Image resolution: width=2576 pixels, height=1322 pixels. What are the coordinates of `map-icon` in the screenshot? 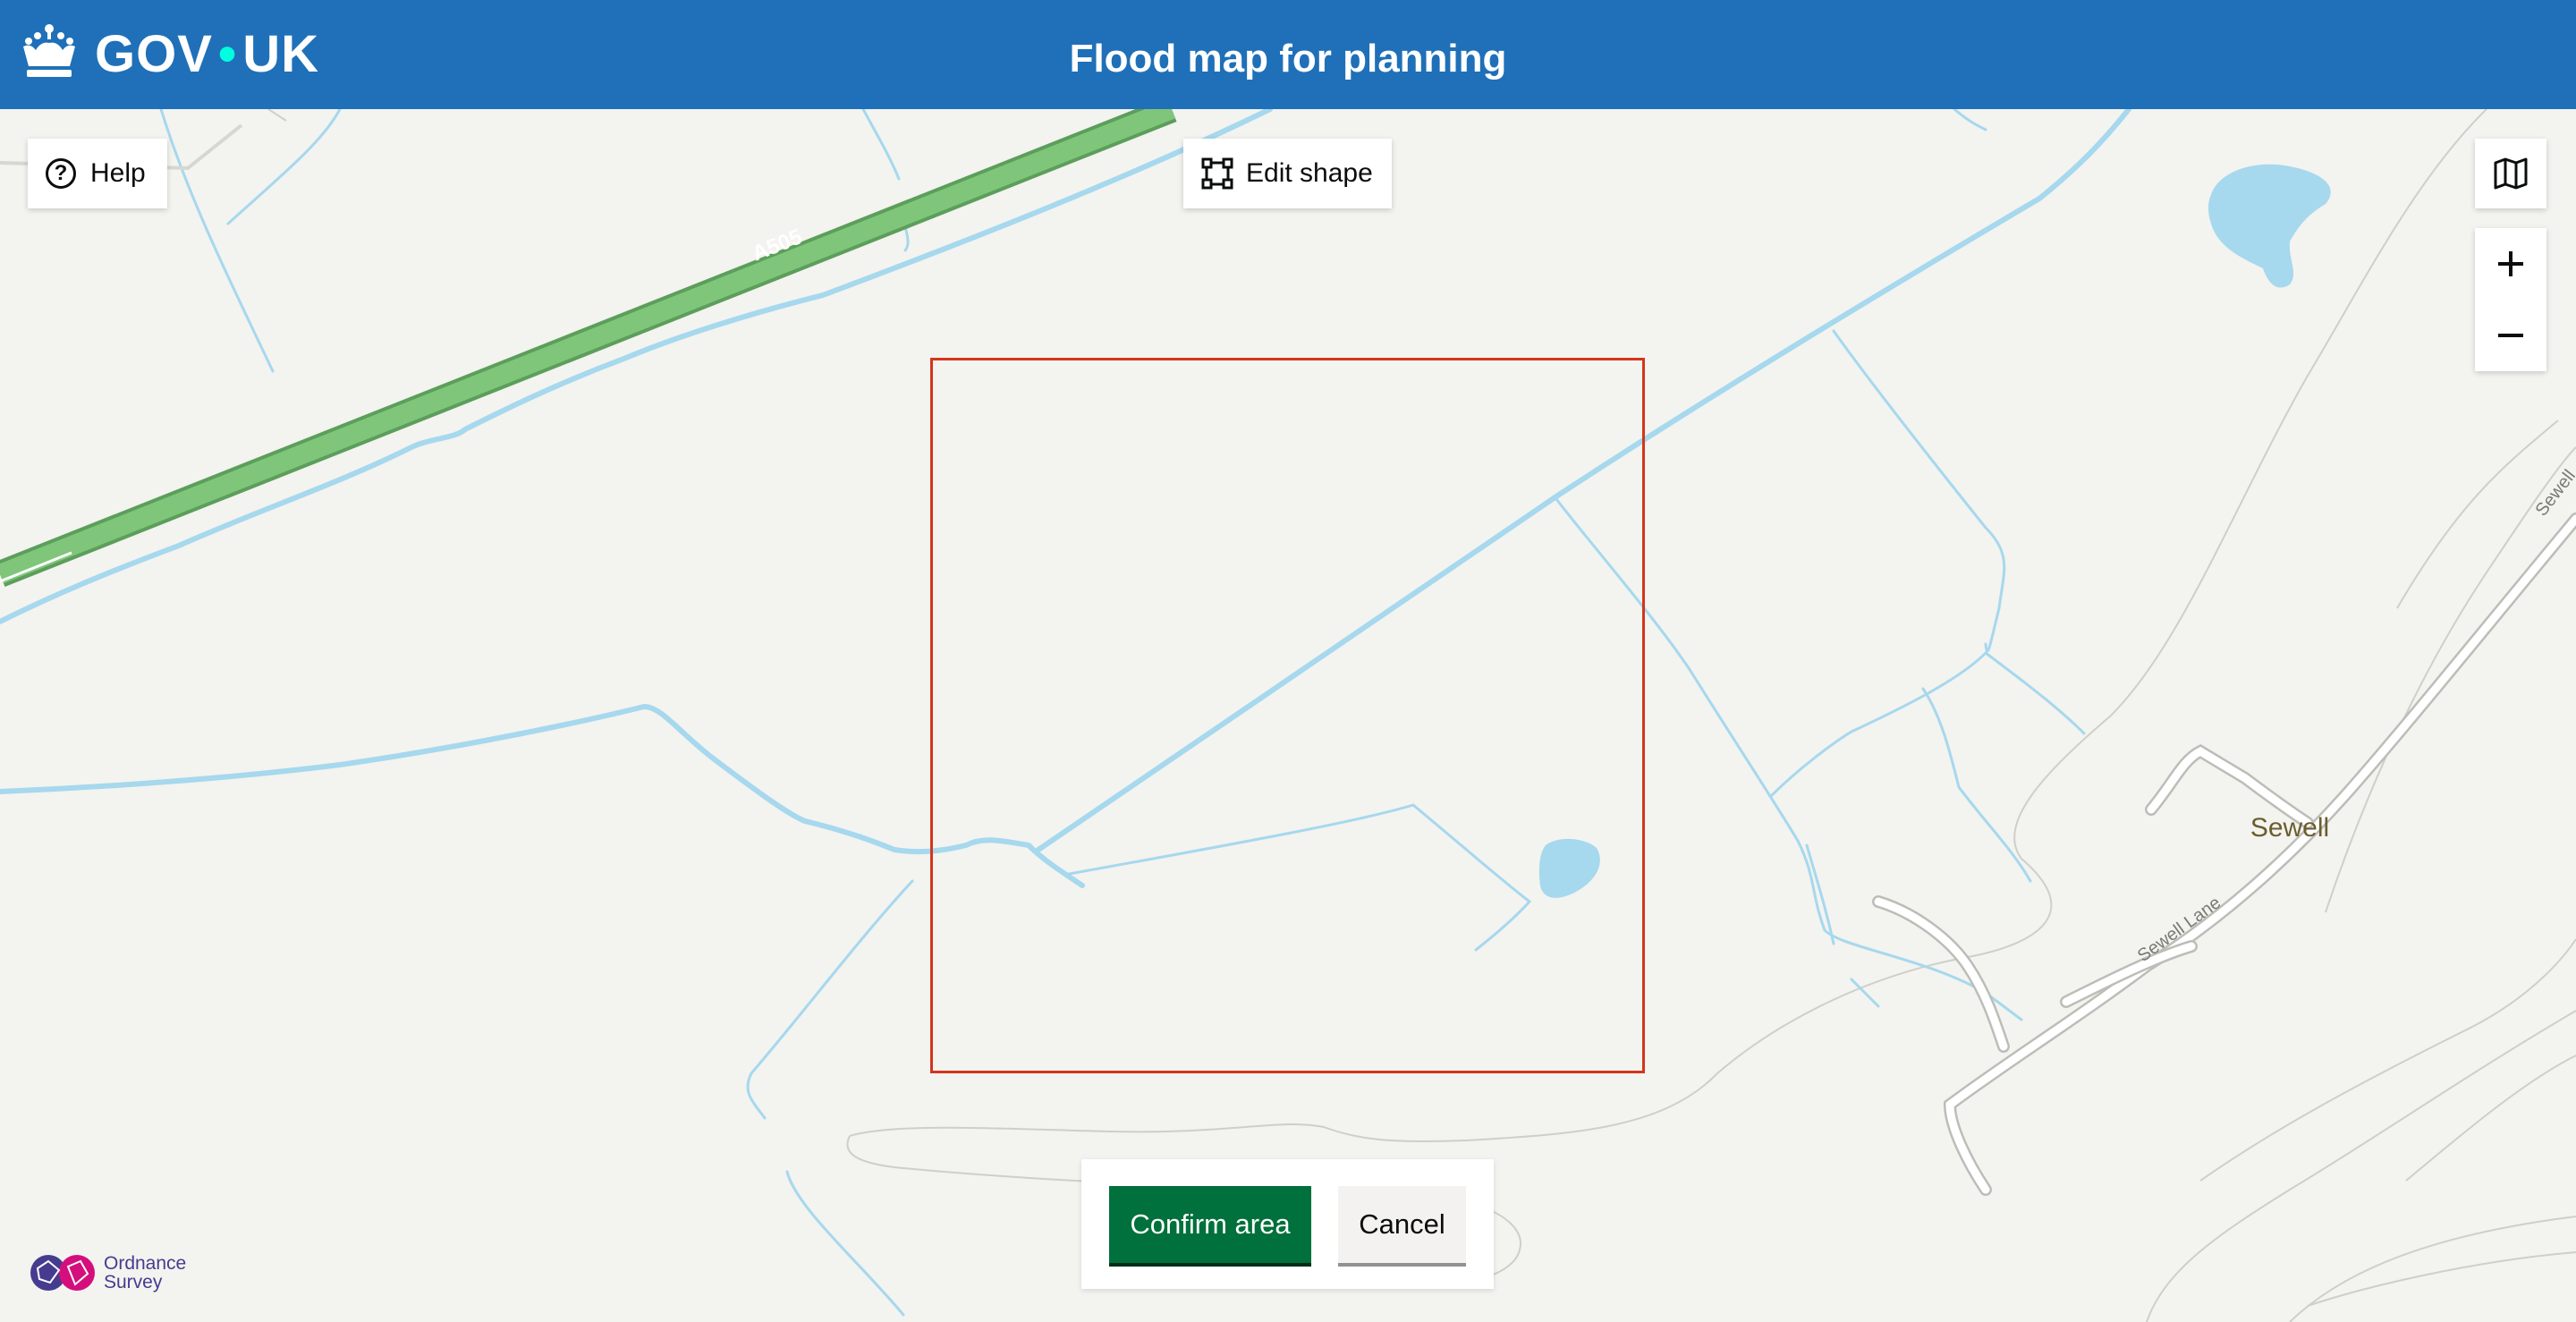 It's located at (2511, 173).